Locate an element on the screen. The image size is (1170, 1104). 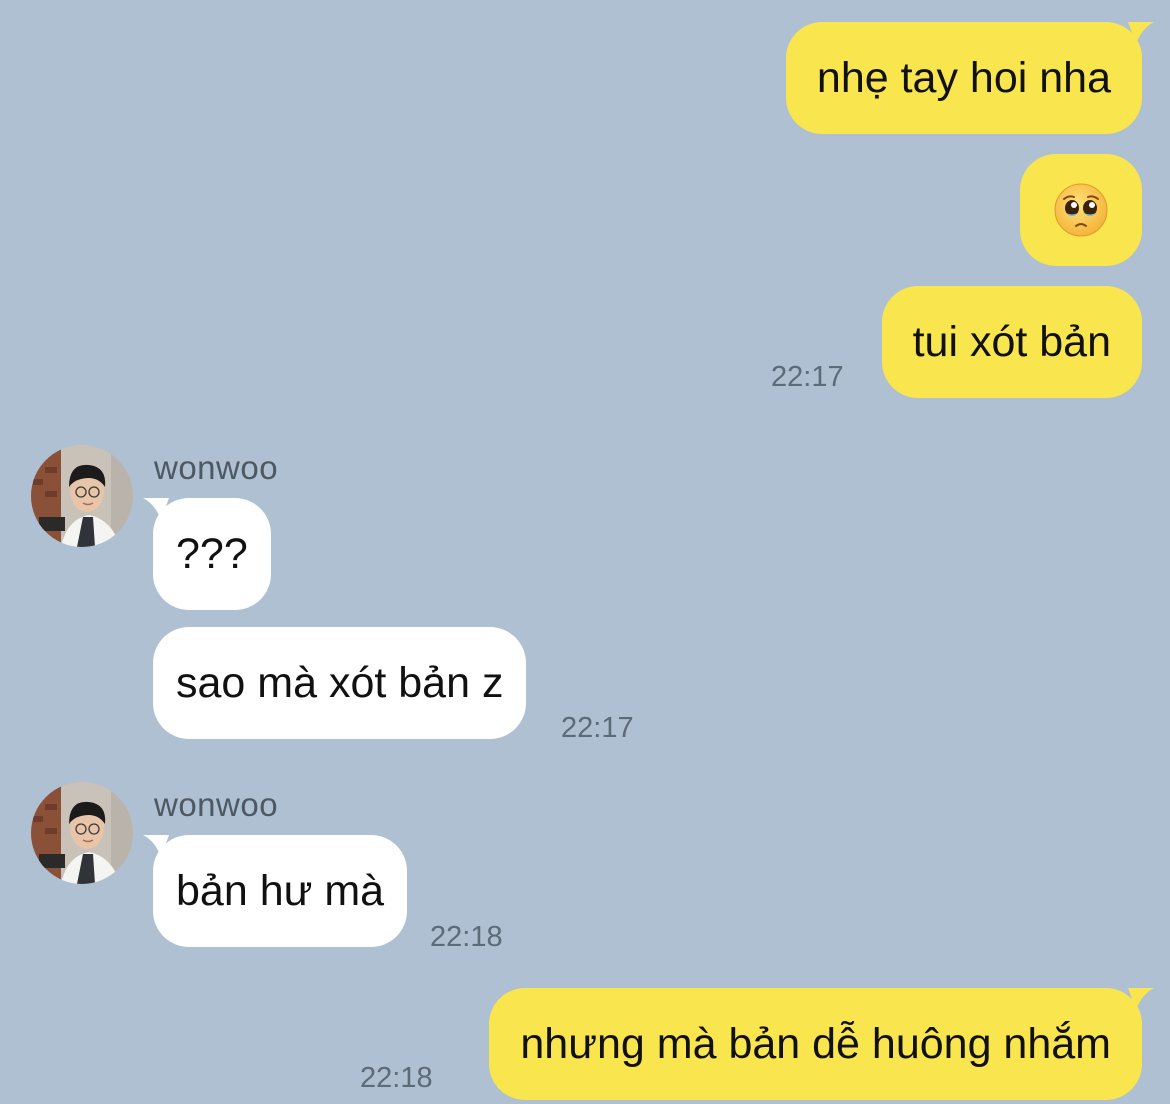
message-text: tui xót bản is located at coordinates (1011, 341).